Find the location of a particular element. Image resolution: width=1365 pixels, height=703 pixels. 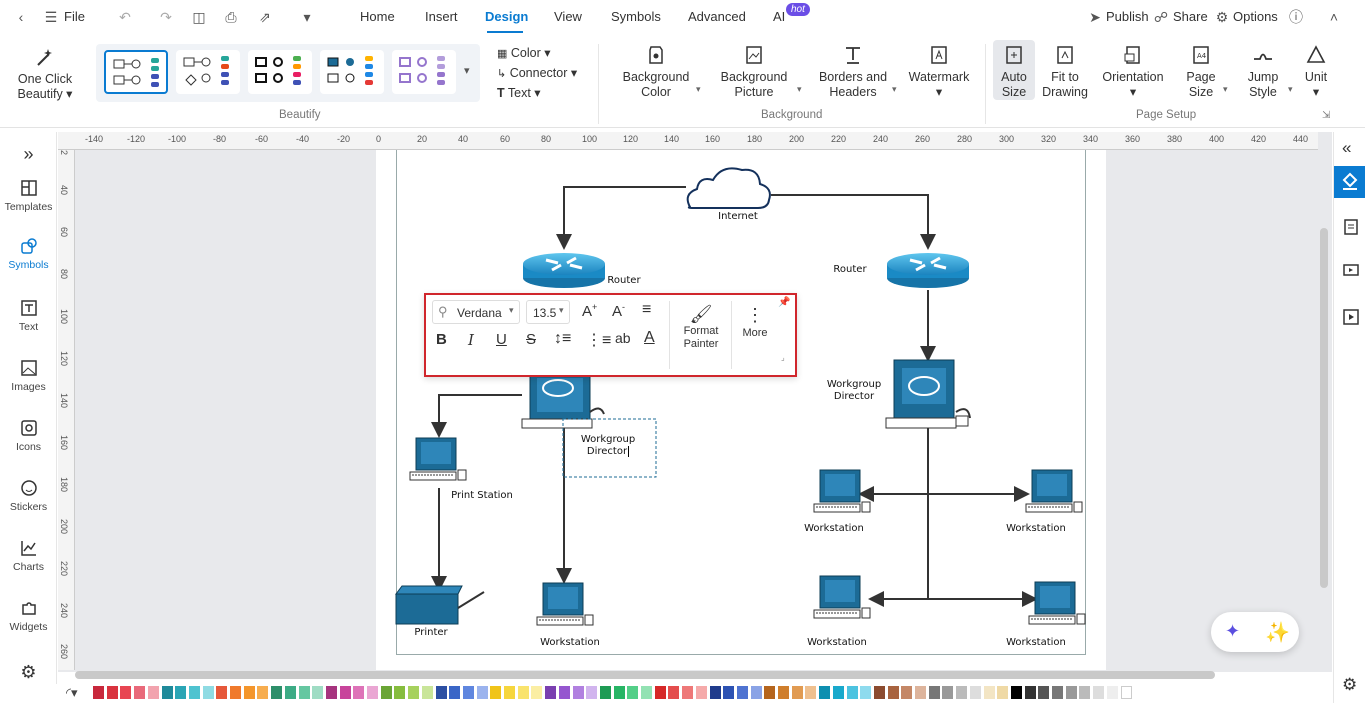

format-painter-button: 🖌 Format Painter is located at coordinates (701, 327).